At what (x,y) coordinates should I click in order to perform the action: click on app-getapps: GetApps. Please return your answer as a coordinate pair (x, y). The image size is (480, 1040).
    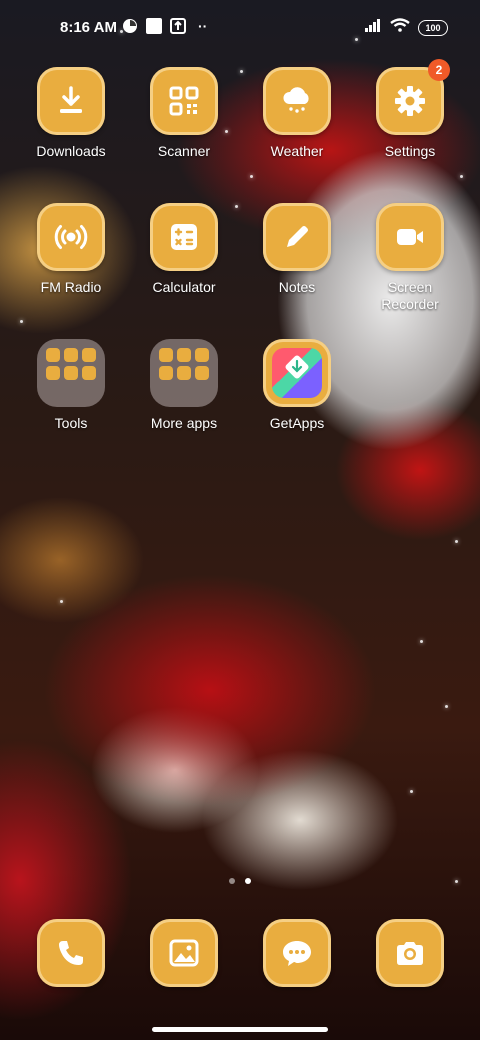
    Looking at the image, I should click on (297, 385).